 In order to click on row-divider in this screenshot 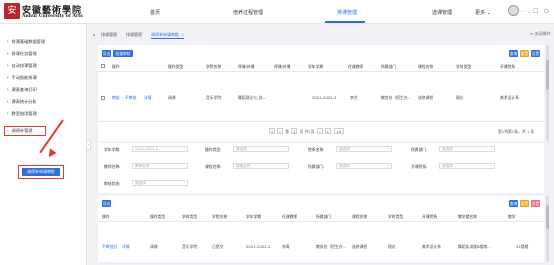, I will do `click(321, 121)`.